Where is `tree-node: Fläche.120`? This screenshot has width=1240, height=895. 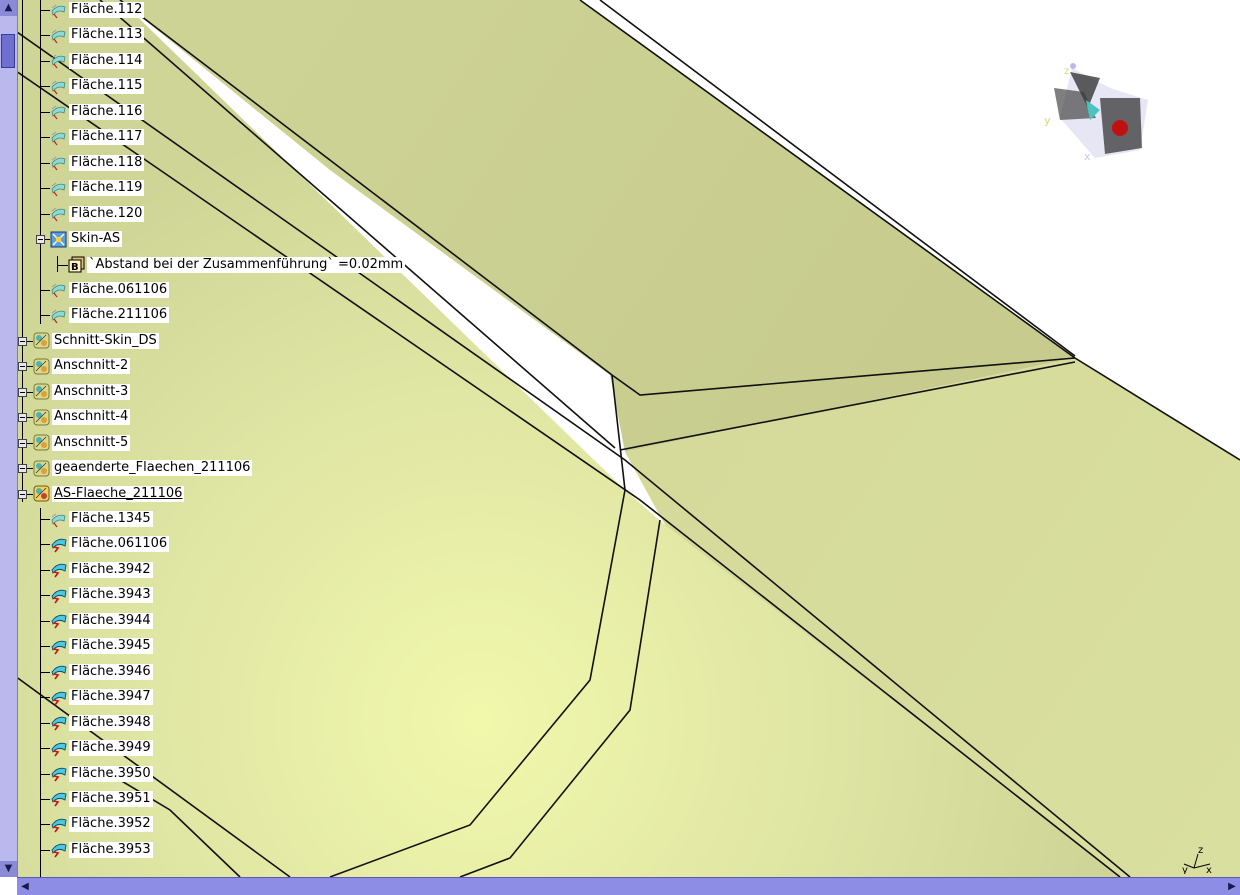
tree-node: Fläche.120 is located at coordinates (97, 214).